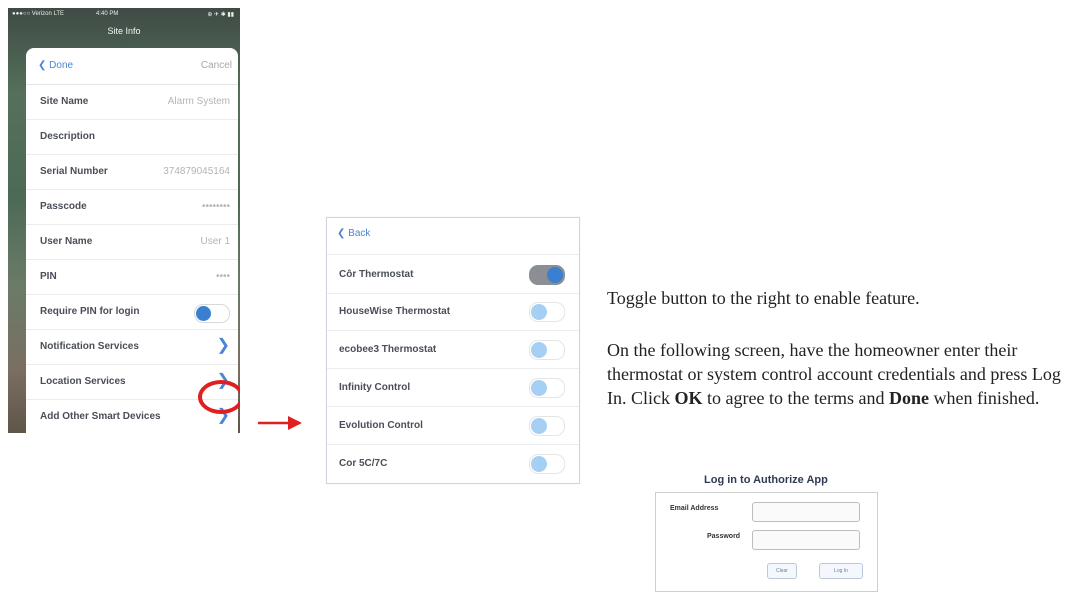 This screenshot has width=1074, height=592. Describe the element at coordinates (381, 425) in the screenshot. I see `device-label: Evolution Control` at that location.